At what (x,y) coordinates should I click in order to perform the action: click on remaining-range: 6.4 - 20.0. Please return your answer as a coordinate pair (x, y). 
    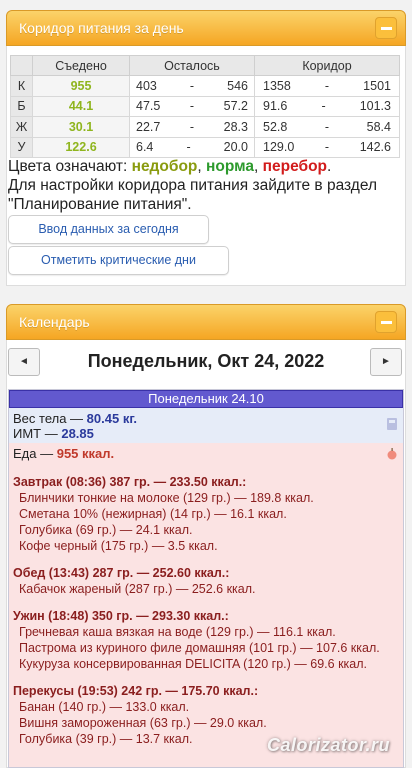
    Looking at the image, I should click on (192, 147).